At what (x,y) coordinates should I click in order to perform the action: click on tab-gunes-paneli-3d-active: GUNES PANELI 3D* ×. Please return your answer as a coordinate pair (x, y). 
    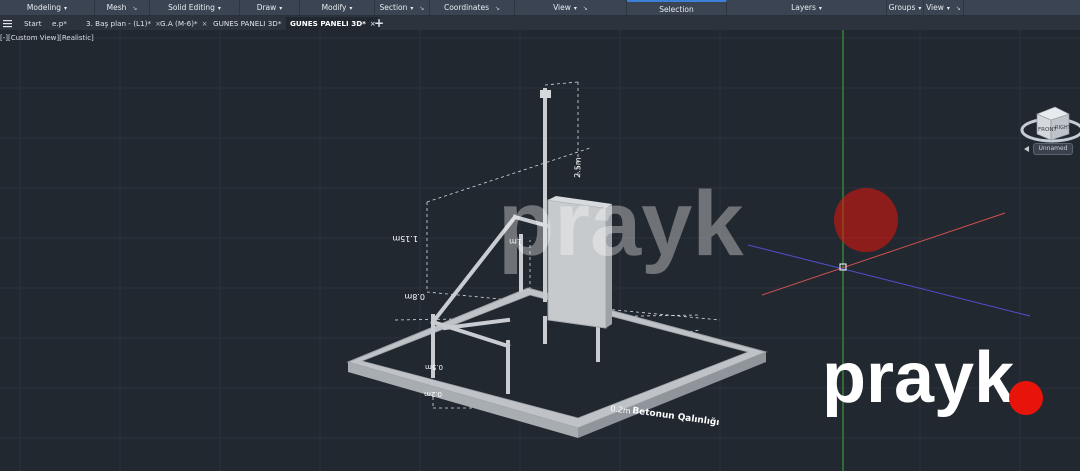
    Looking at the image, I should click on (333, 23).